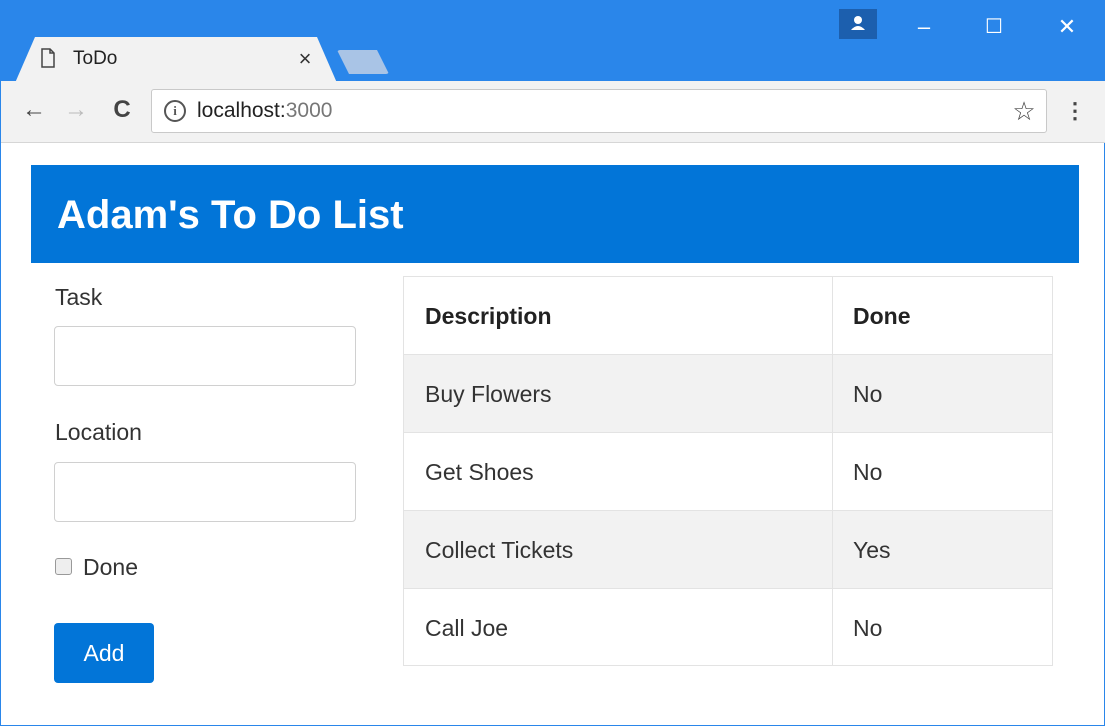  Describe the element at coordinates (1067, 27) in the screenshot. I see `close-window-button: ✕` at that location.